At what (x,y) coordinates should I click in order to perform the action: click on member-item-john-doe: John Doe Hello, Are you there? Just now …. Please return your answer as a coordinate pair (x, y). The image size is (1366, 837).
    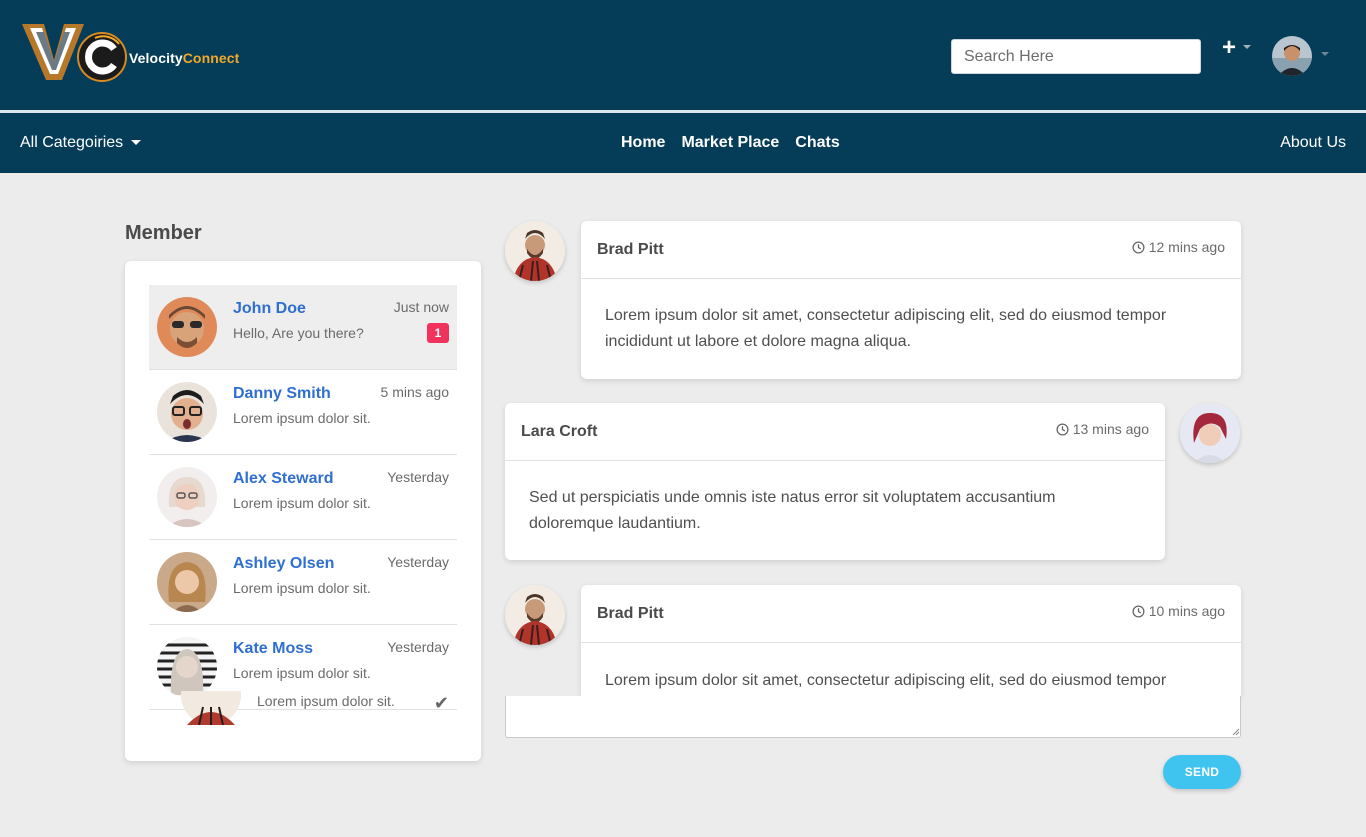
    Looking at the image, I should click on (303, 327).